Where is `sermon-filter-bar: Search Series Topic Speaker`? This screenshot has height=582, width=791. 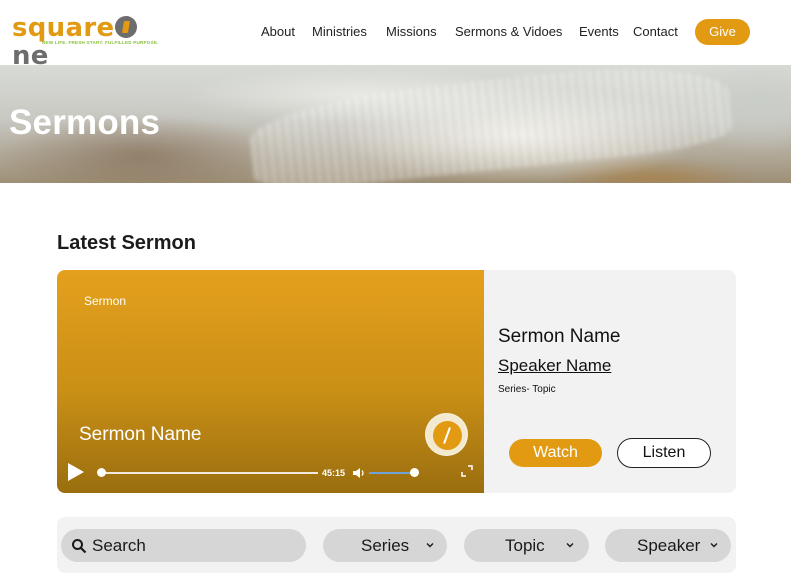 sermon-filter-bar: Search Series Topic Speaker is located at coordinates (396, 545).